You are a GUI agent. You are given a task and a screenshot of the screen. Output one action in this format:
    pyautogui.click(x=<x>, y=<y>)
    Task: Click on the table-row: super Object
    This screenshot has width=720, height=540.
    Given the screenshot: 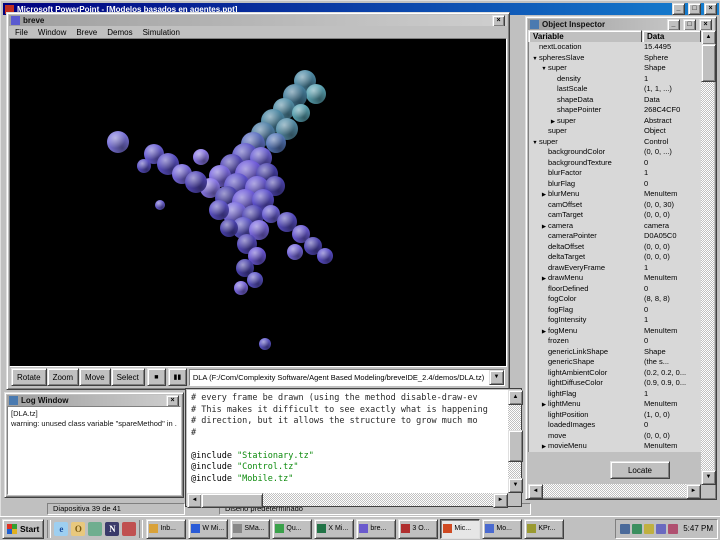 What is the action you would take?
    pyautogui.click(x=615, y=131)
    